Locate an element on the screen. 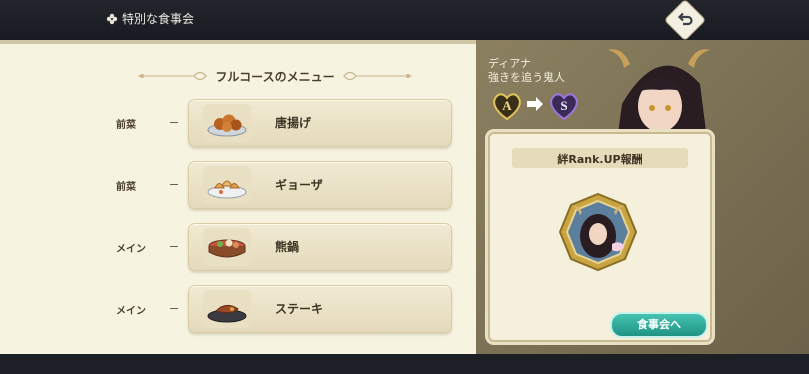 This screenshot has height=374, width=809. course-row-4: メイン ステーキ is located at coordinates (238, 309).